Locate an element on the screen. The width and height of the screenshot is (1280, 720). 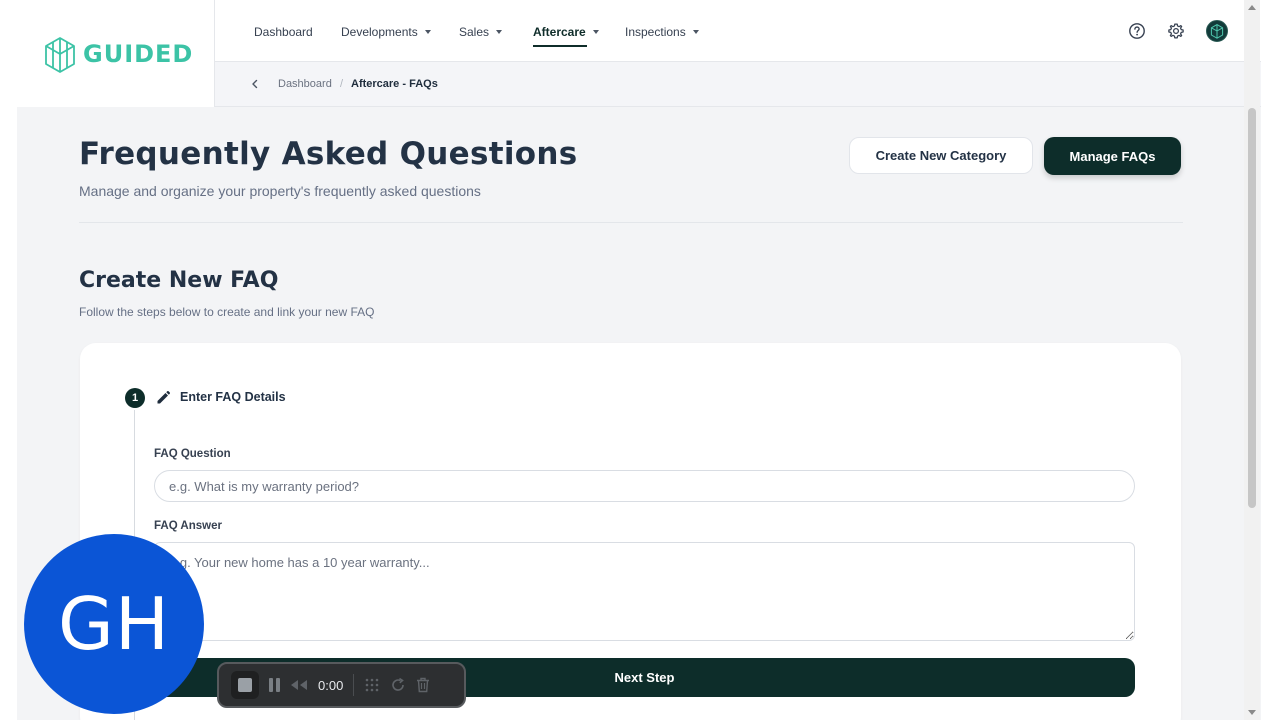
gear-icon is located at coordinates (1176, 31).